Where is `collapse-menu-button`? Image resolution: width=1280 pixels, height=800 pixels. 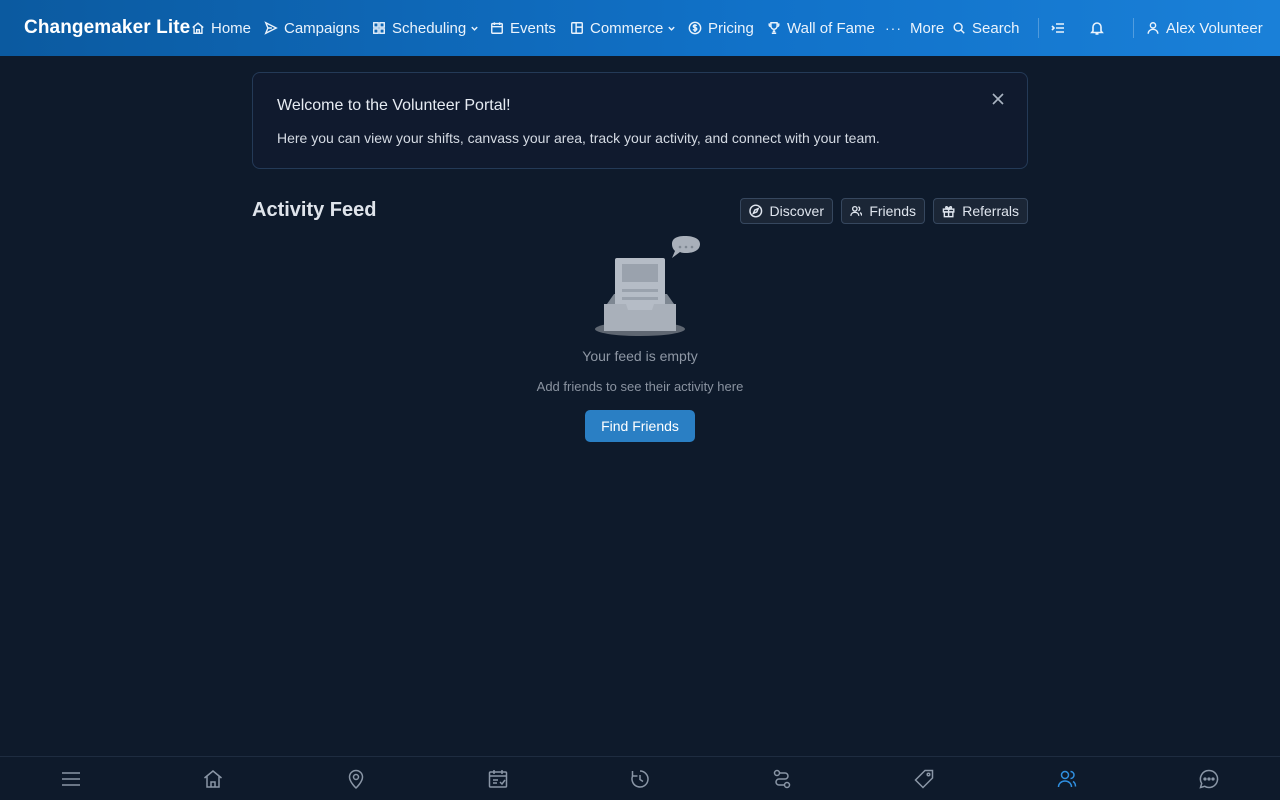 collapse-menu-button is located at coordinates (1058, 28).